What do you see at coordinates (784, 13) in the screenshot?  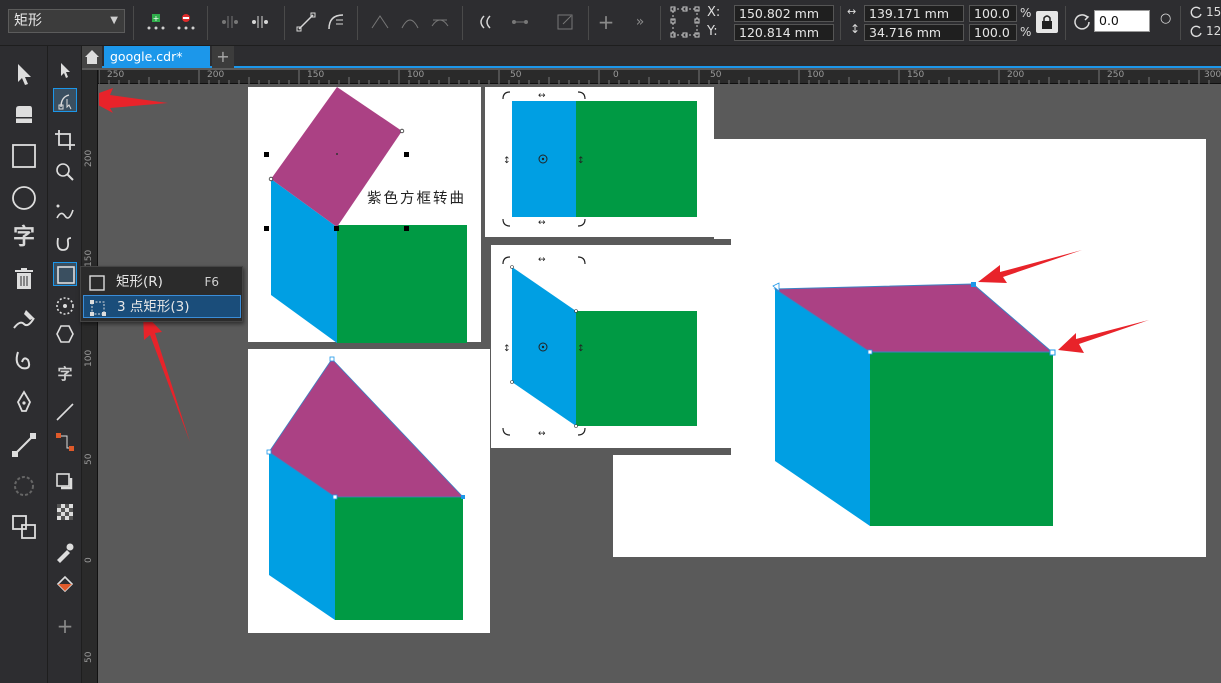 I see `x-position-field: 150.802 mm` at bounding box center [784, 13].